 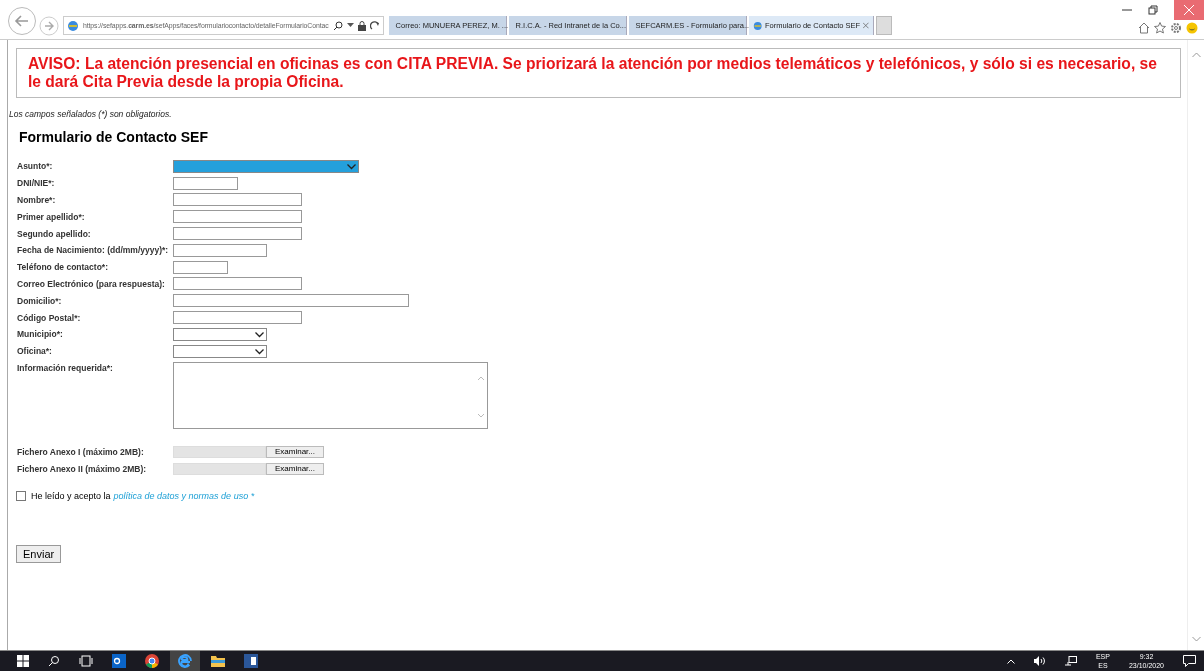 What do you see at coordinates (71, 496) in the screenshot?
I see `consent-text: He leído y acepto la` at bounding box center [71, 496].